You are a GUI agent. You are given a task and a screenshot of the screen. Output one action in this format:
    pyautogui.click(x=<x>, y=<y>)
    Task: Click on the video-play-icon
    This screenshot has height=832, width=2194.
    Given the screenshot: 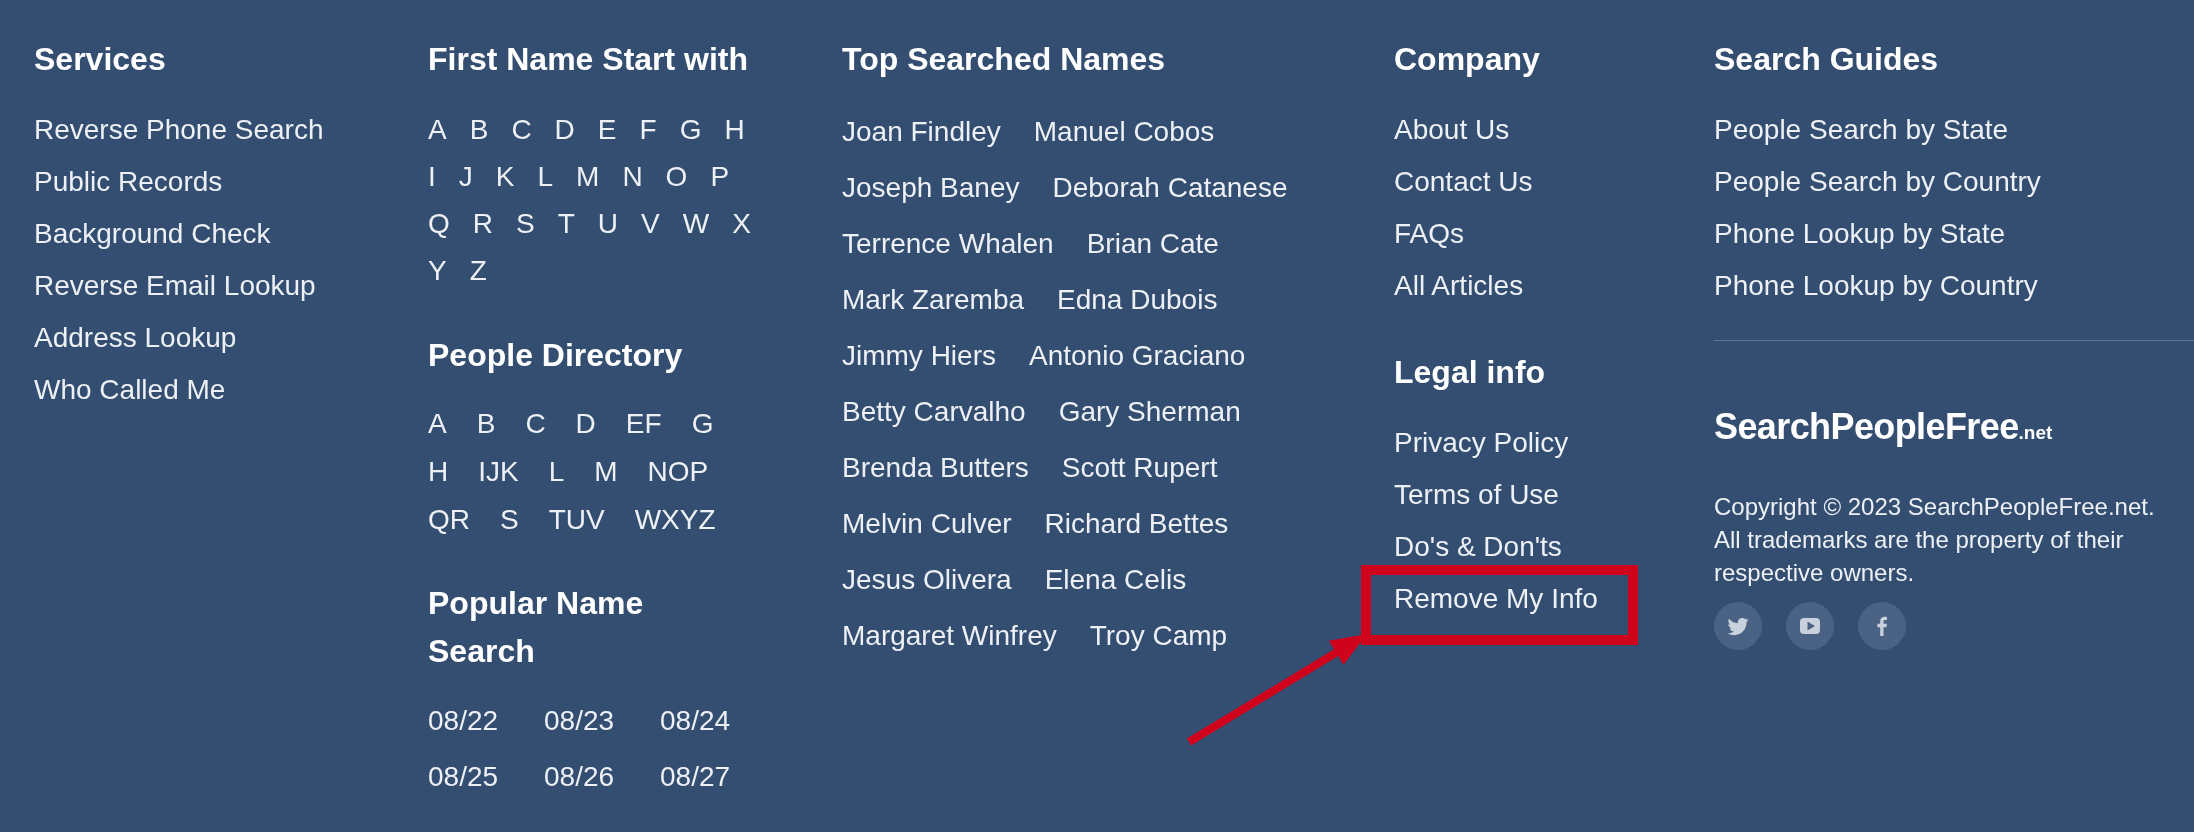 What is the action you would take?
    pyautogui.click(x=1810, y=626)
    